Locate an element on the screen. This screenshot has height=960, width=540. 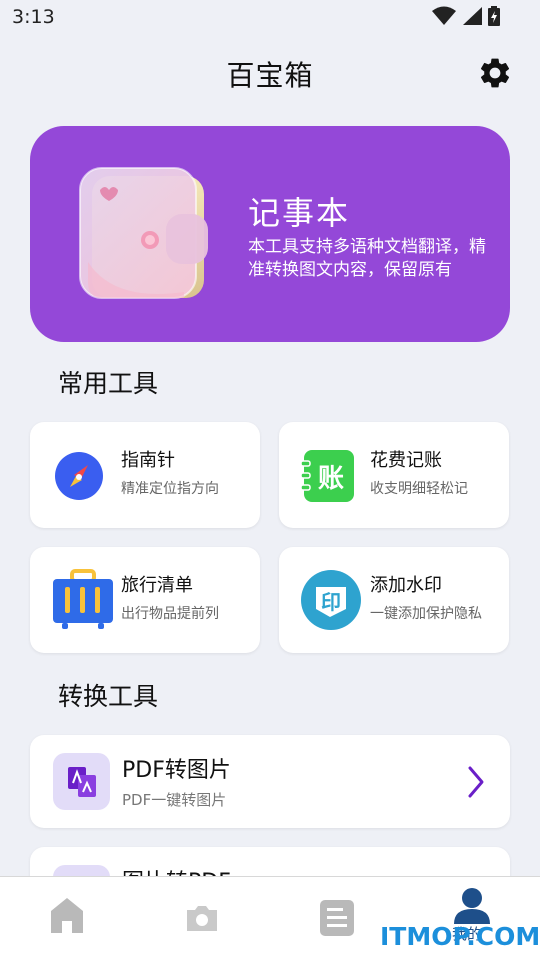
nav-home is located at coordinates (67, 925).